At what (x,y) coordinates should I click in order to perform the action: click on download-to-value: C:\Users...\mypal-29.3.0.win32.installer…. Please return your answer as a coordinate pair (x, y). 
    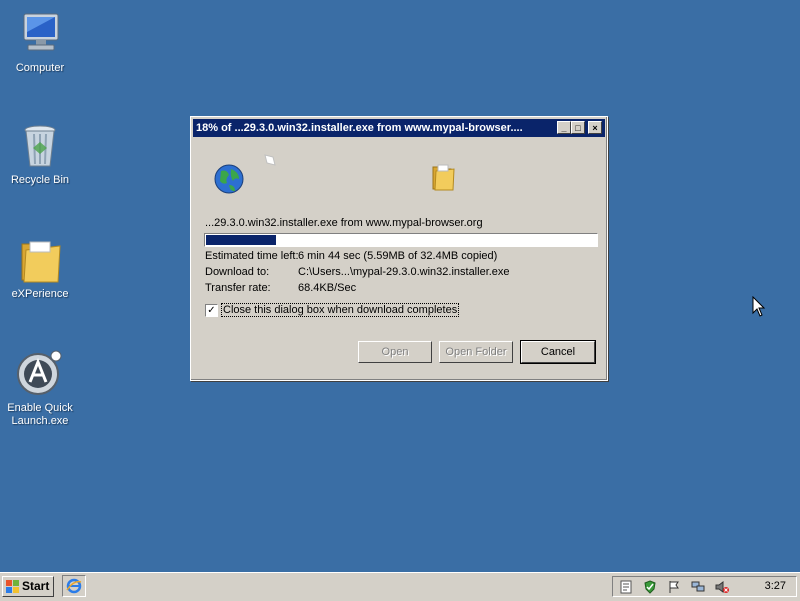
    Looking at the image, I should click on (404, 272).